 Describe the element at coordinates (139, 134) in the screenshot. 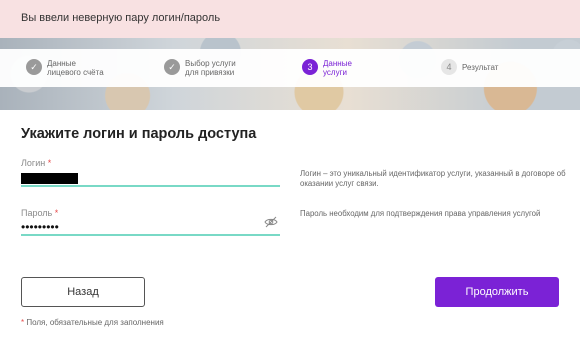

I see `page-title: Укажите логин и пароль доступа` at that location.